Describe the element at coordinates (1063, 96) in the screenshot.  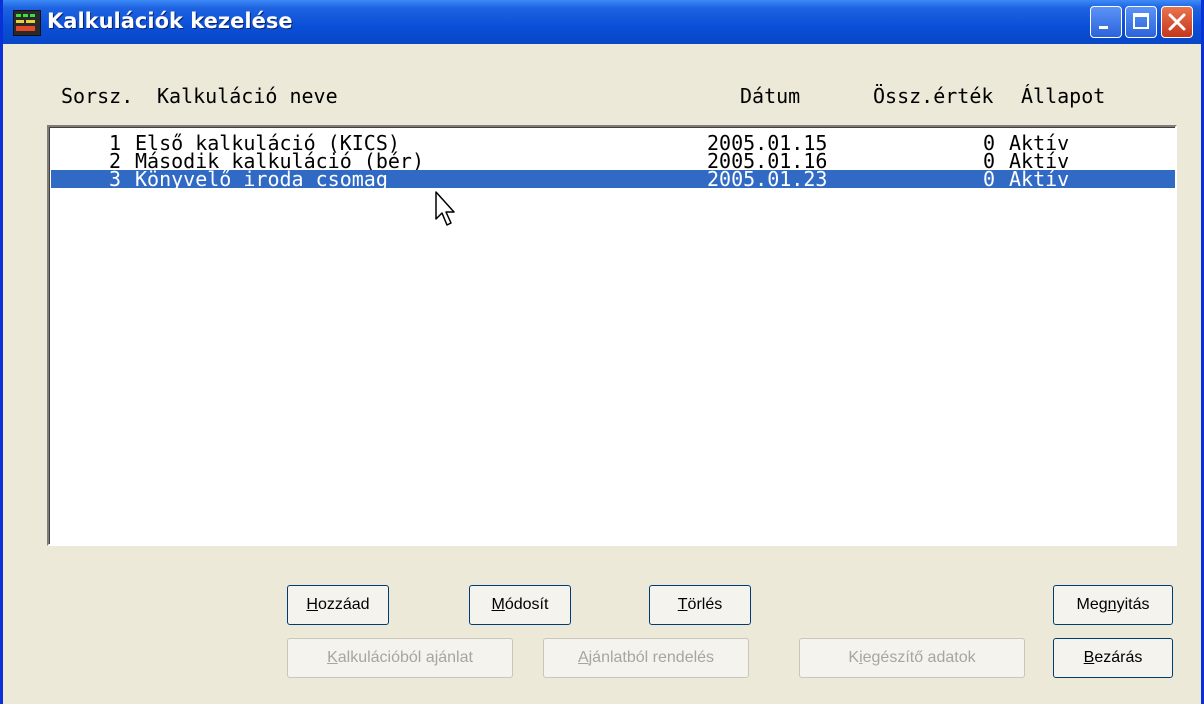
I see `column-header-status: Állapot` at that location.